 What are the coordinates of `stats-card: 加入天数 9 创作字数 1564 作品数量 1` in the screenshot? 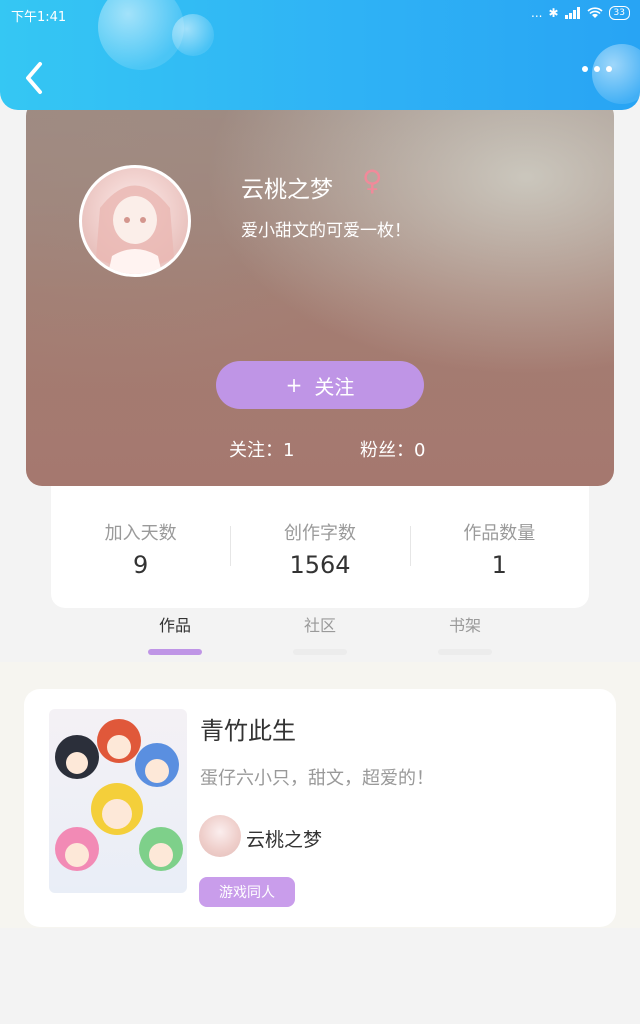 It's located at (320, 547).